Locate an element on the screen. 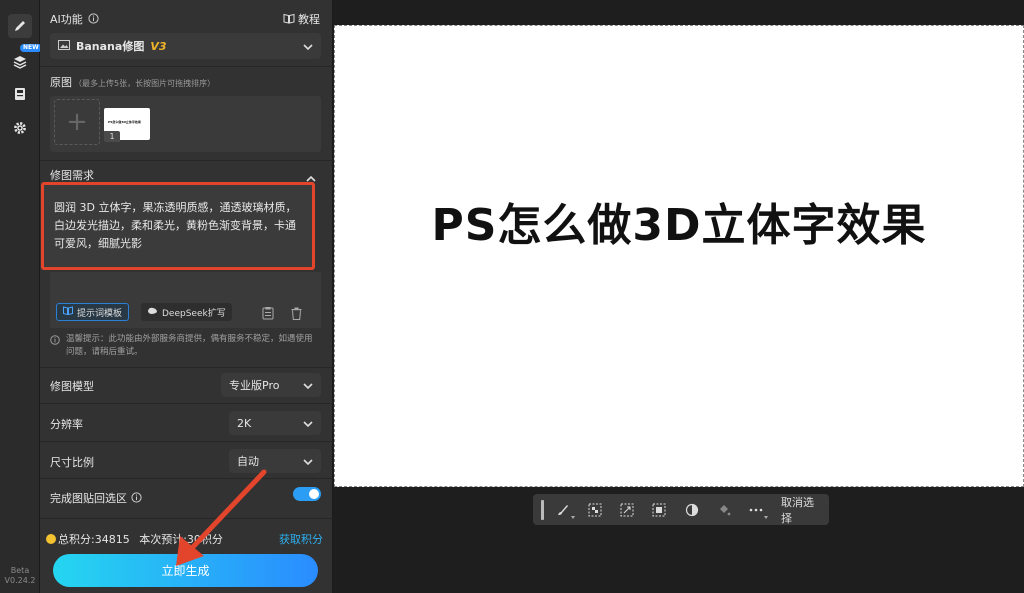  resolution-label: 分辨率 is located at coordinates (66, 424).